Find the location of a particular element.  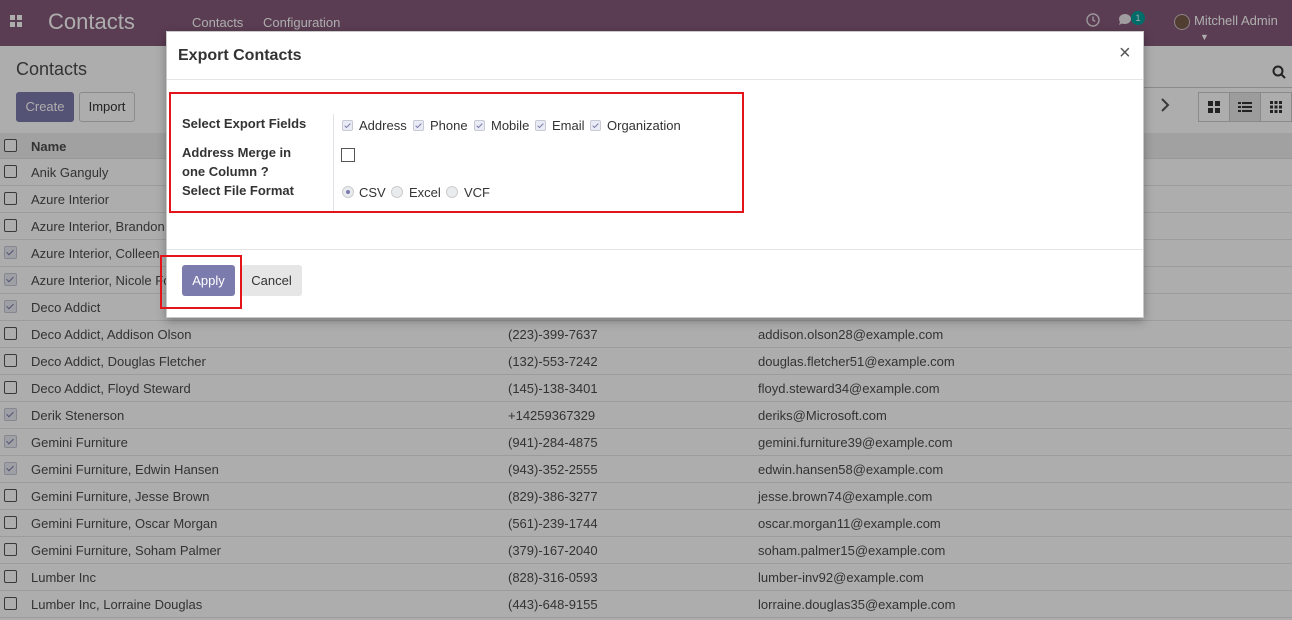

header-divider is located at coordinates (655, 79).